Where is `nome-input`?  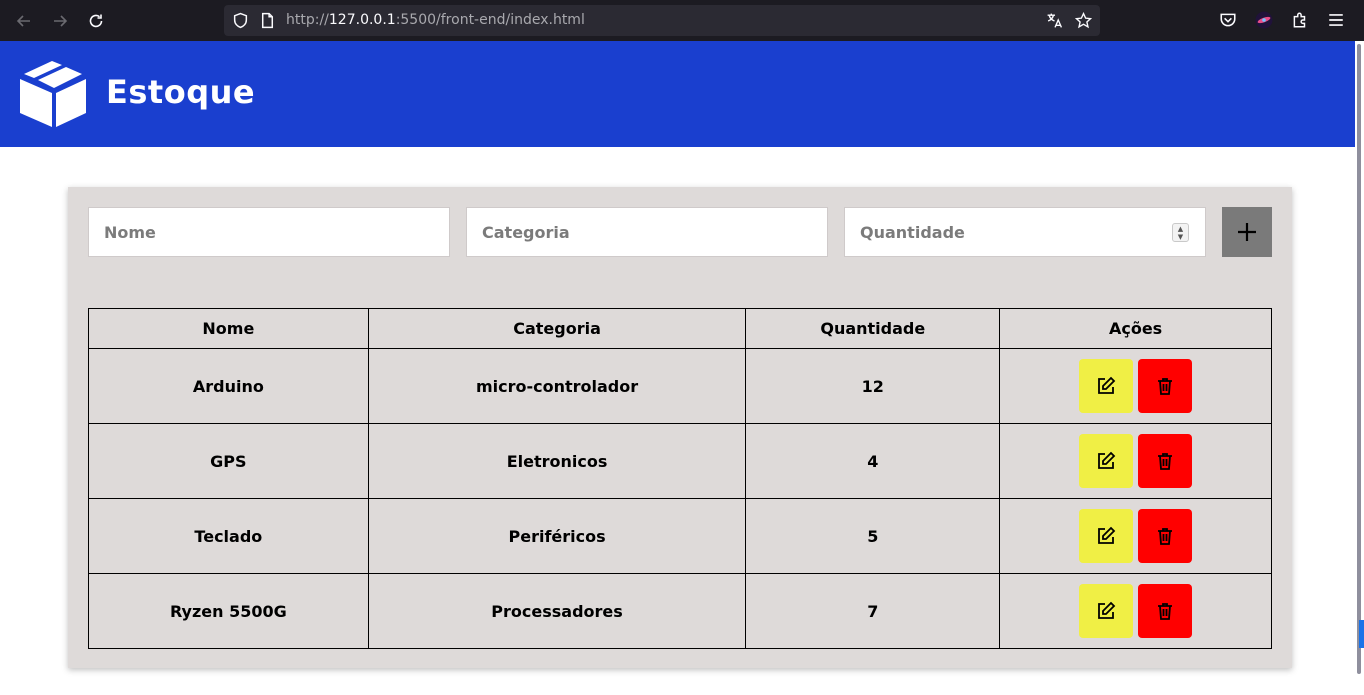
nome-input is located at coordinates (269, 232).